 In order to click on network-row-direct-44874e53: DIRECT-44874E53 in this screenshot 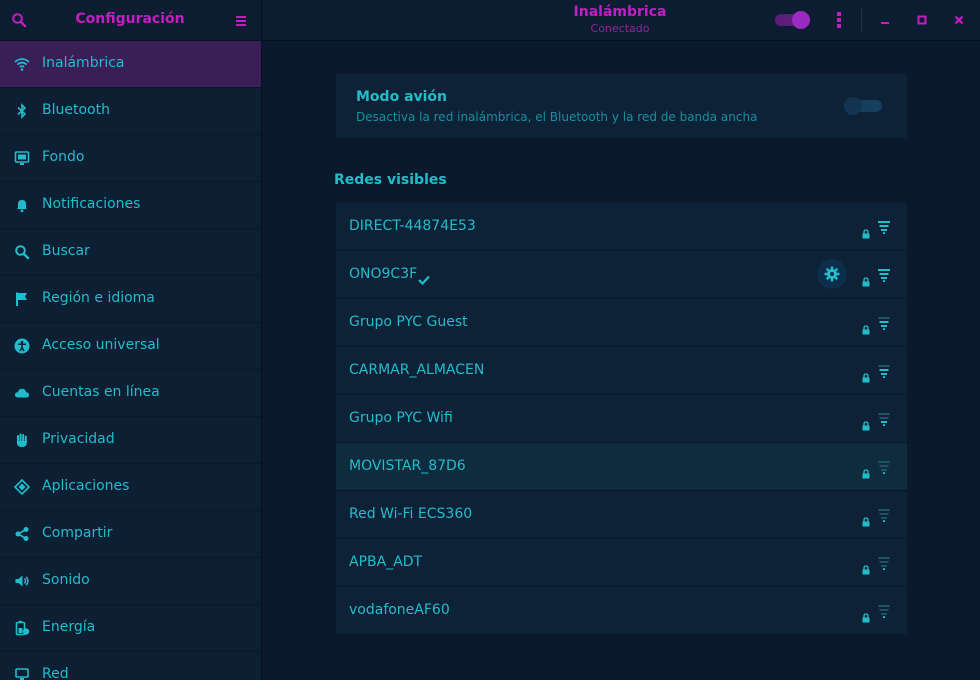, I will do `click(621, 227)`.